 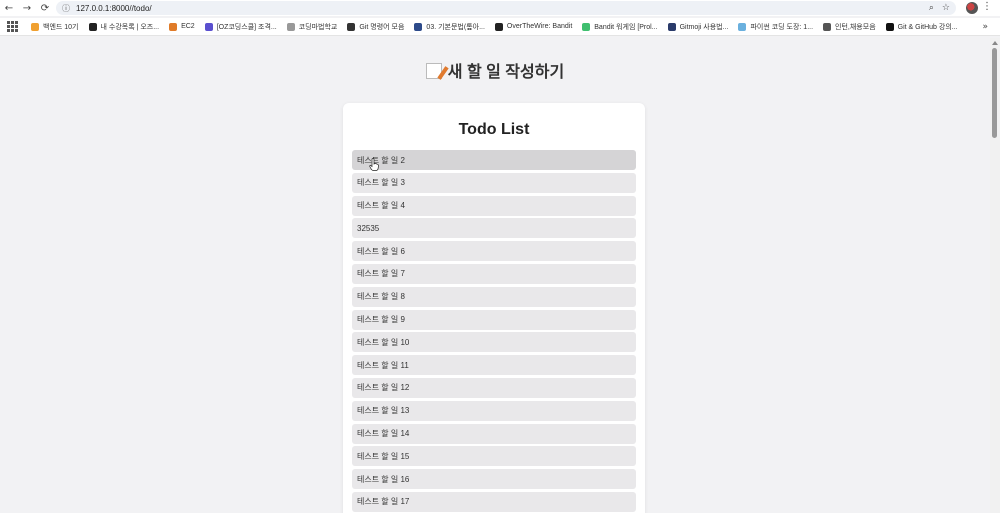 I want to click on folder-icon, so click(x=827, y=26).